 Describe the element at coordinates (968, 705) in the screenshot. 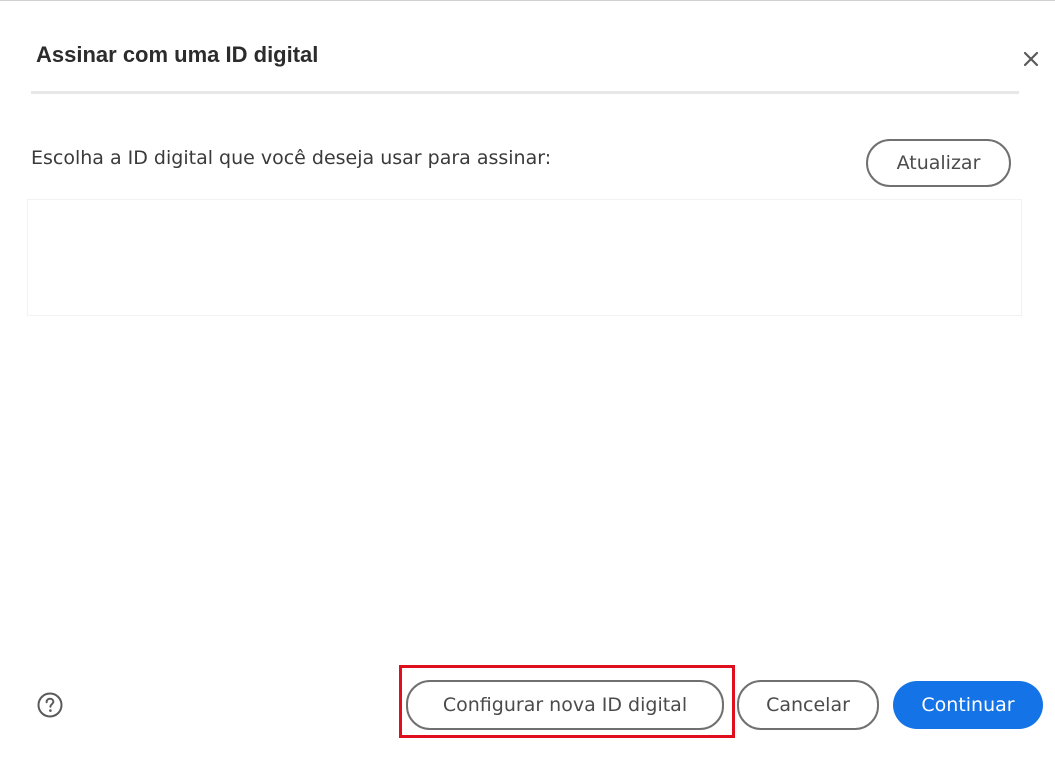

I see `continue-button: Continuar` at that location.